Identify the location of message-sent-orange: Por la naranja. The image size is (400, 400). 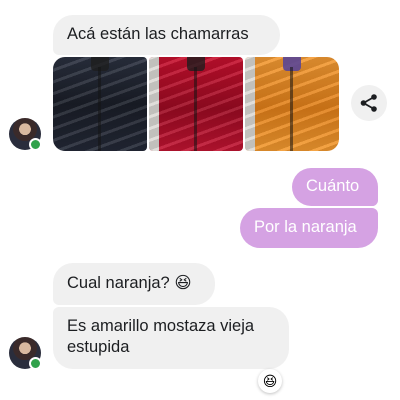
(309, 228).